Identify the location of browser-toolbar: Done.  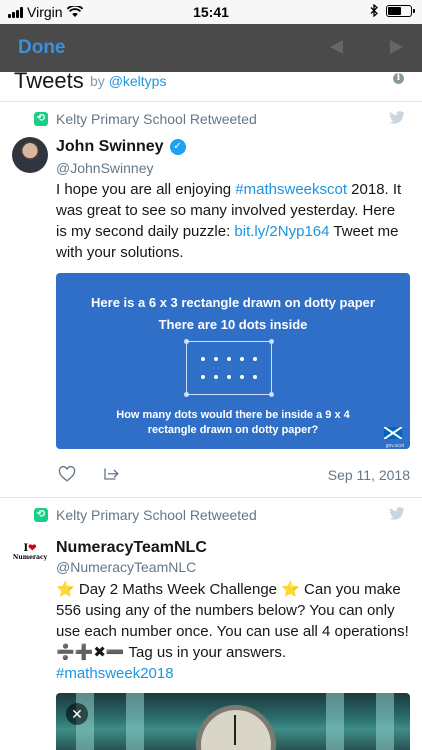
(211, 48).